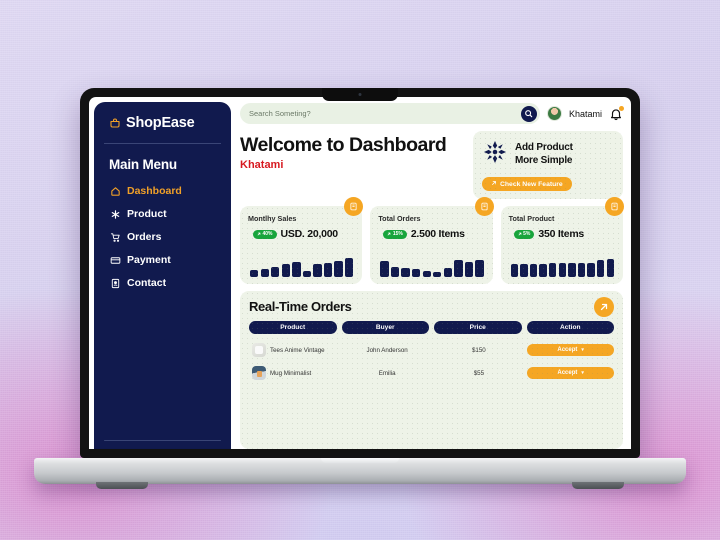  I want to click on column-header-buyer: Buyer, so click(385, 327).